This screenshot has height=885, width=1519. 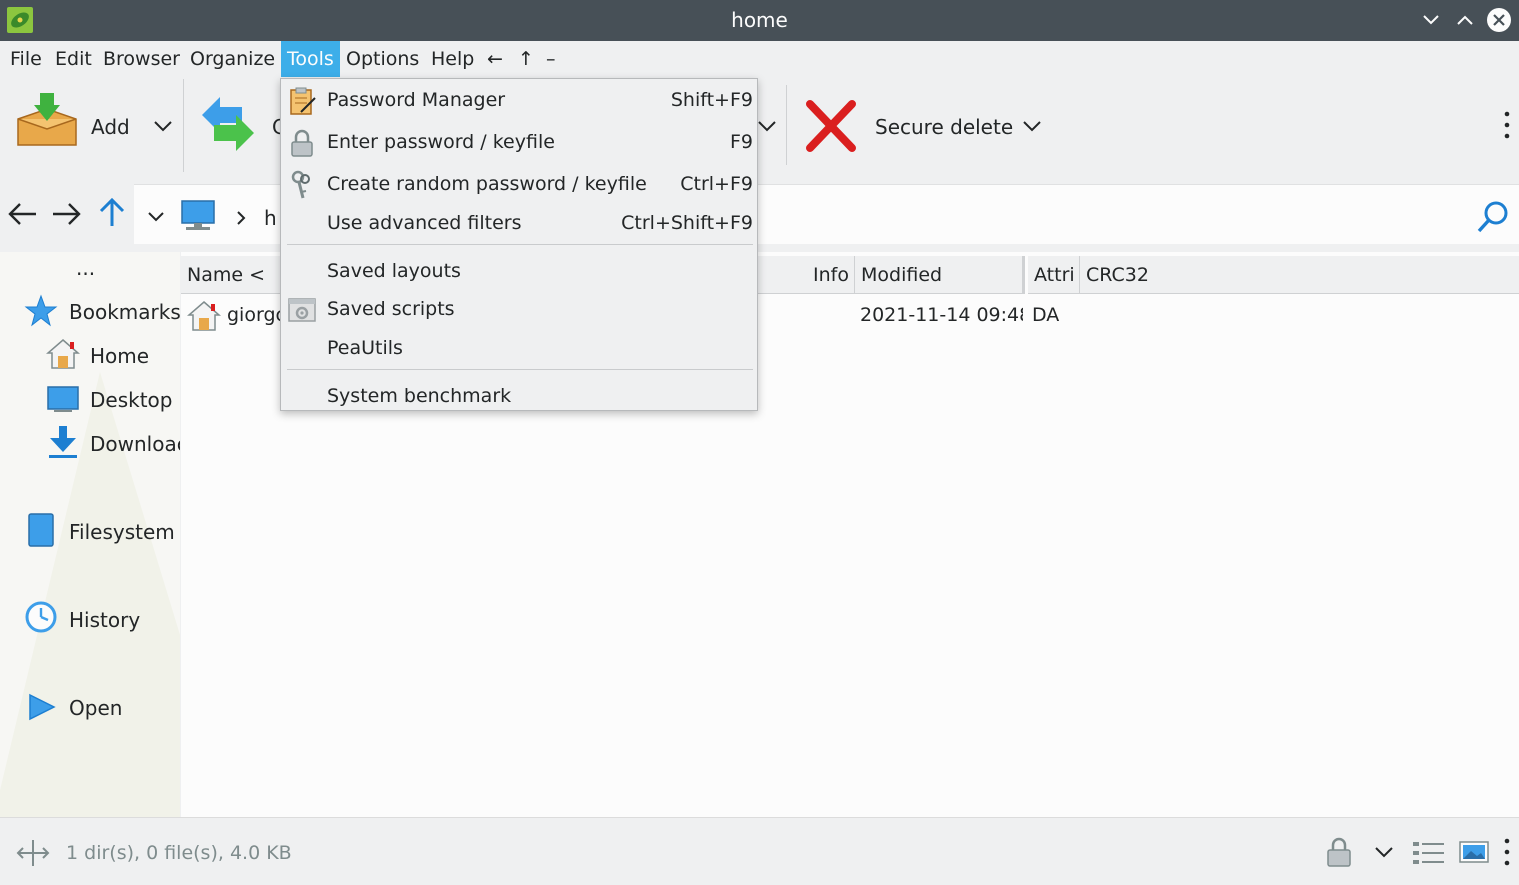 I want to click on image-preview-icon, so click(x=1474, y=853).